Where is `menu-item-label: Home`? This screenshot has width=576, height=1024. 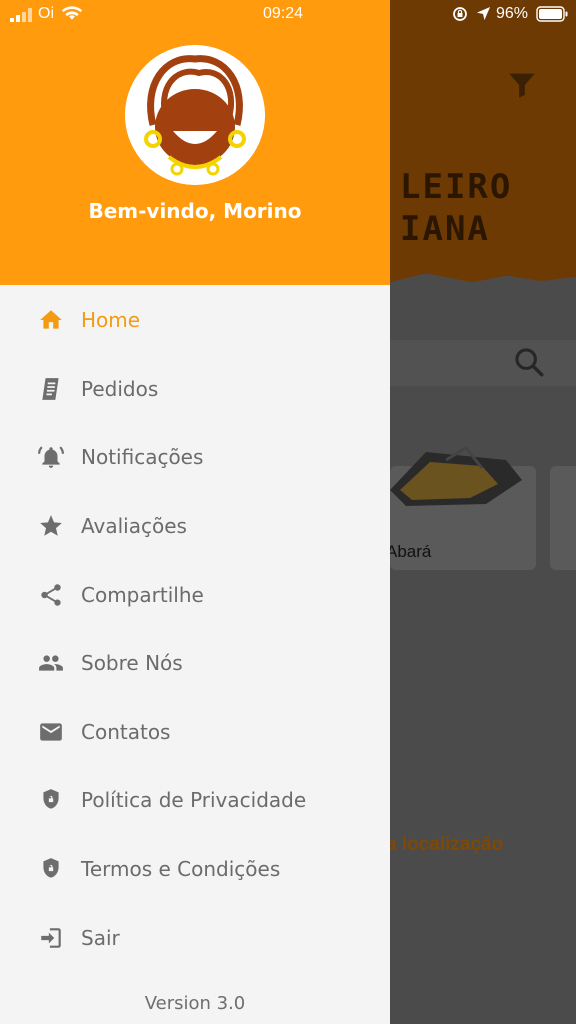
menu-item-label: Home is located at coordinates (111, 320).